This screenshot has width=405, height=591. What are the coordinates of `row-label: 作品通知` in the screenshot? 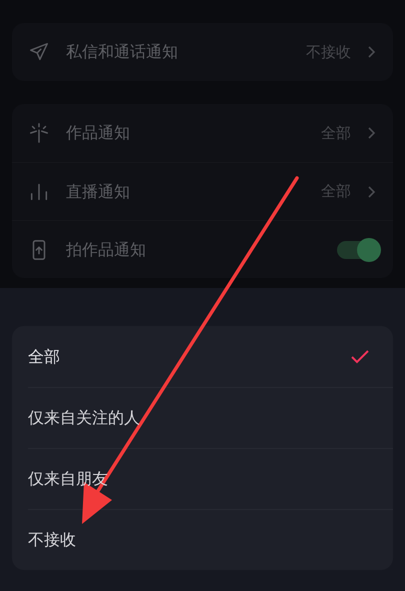 It's located at (98, 133).